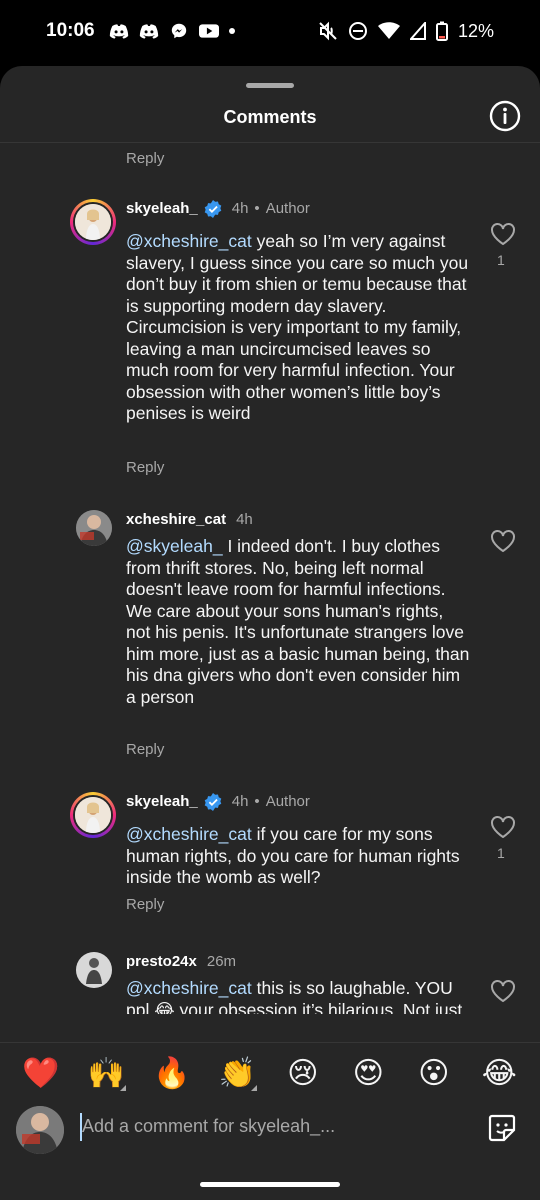  Describe the element at coordinates (475, 30) in the screenshot. I see `battery-percent: 12%` at that location.